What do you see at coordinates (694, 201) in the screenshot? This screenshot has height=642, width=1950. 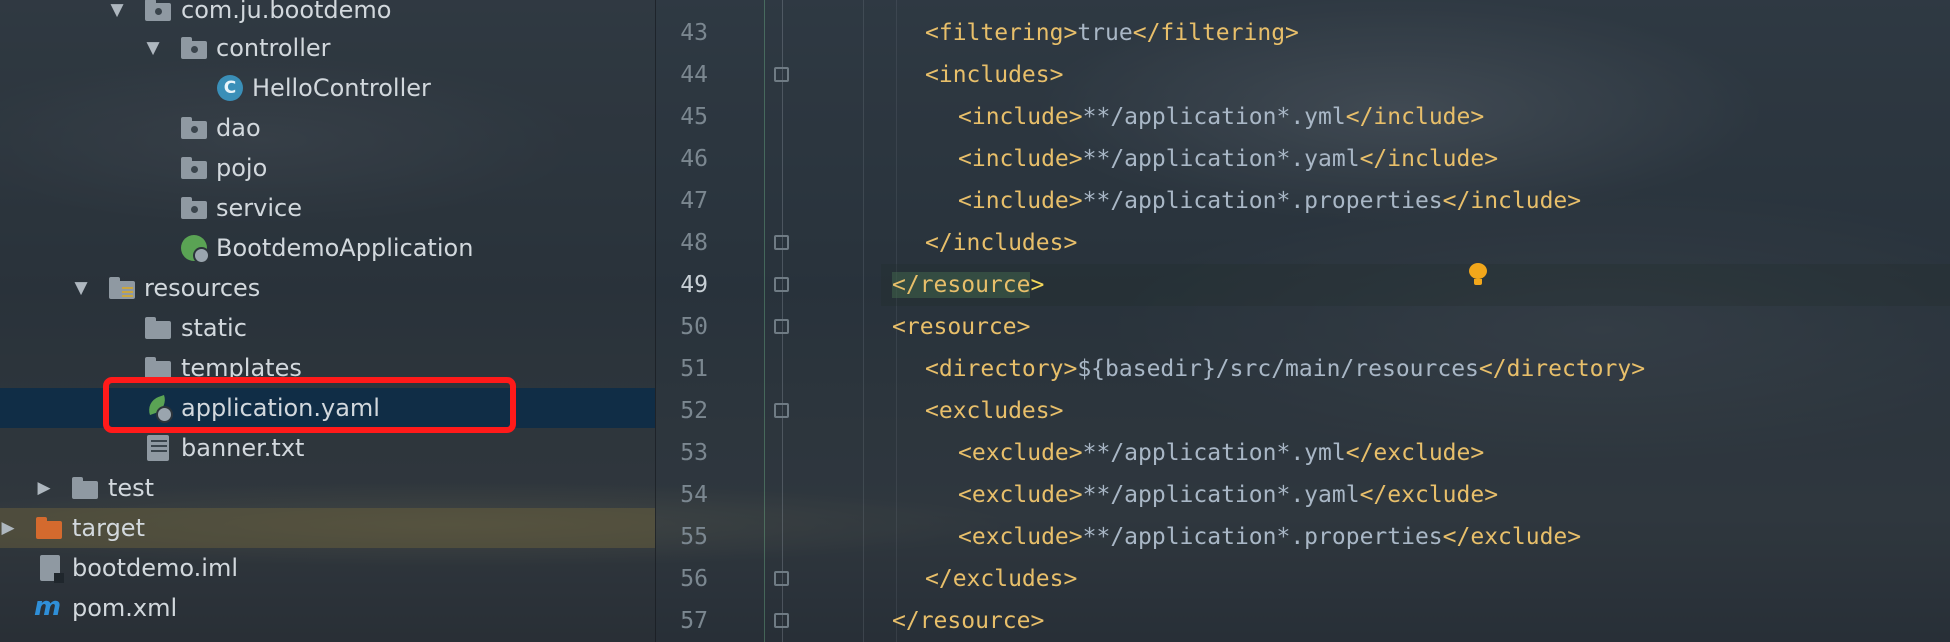 I see `line-number: 47` at bounding box center [694, 201].